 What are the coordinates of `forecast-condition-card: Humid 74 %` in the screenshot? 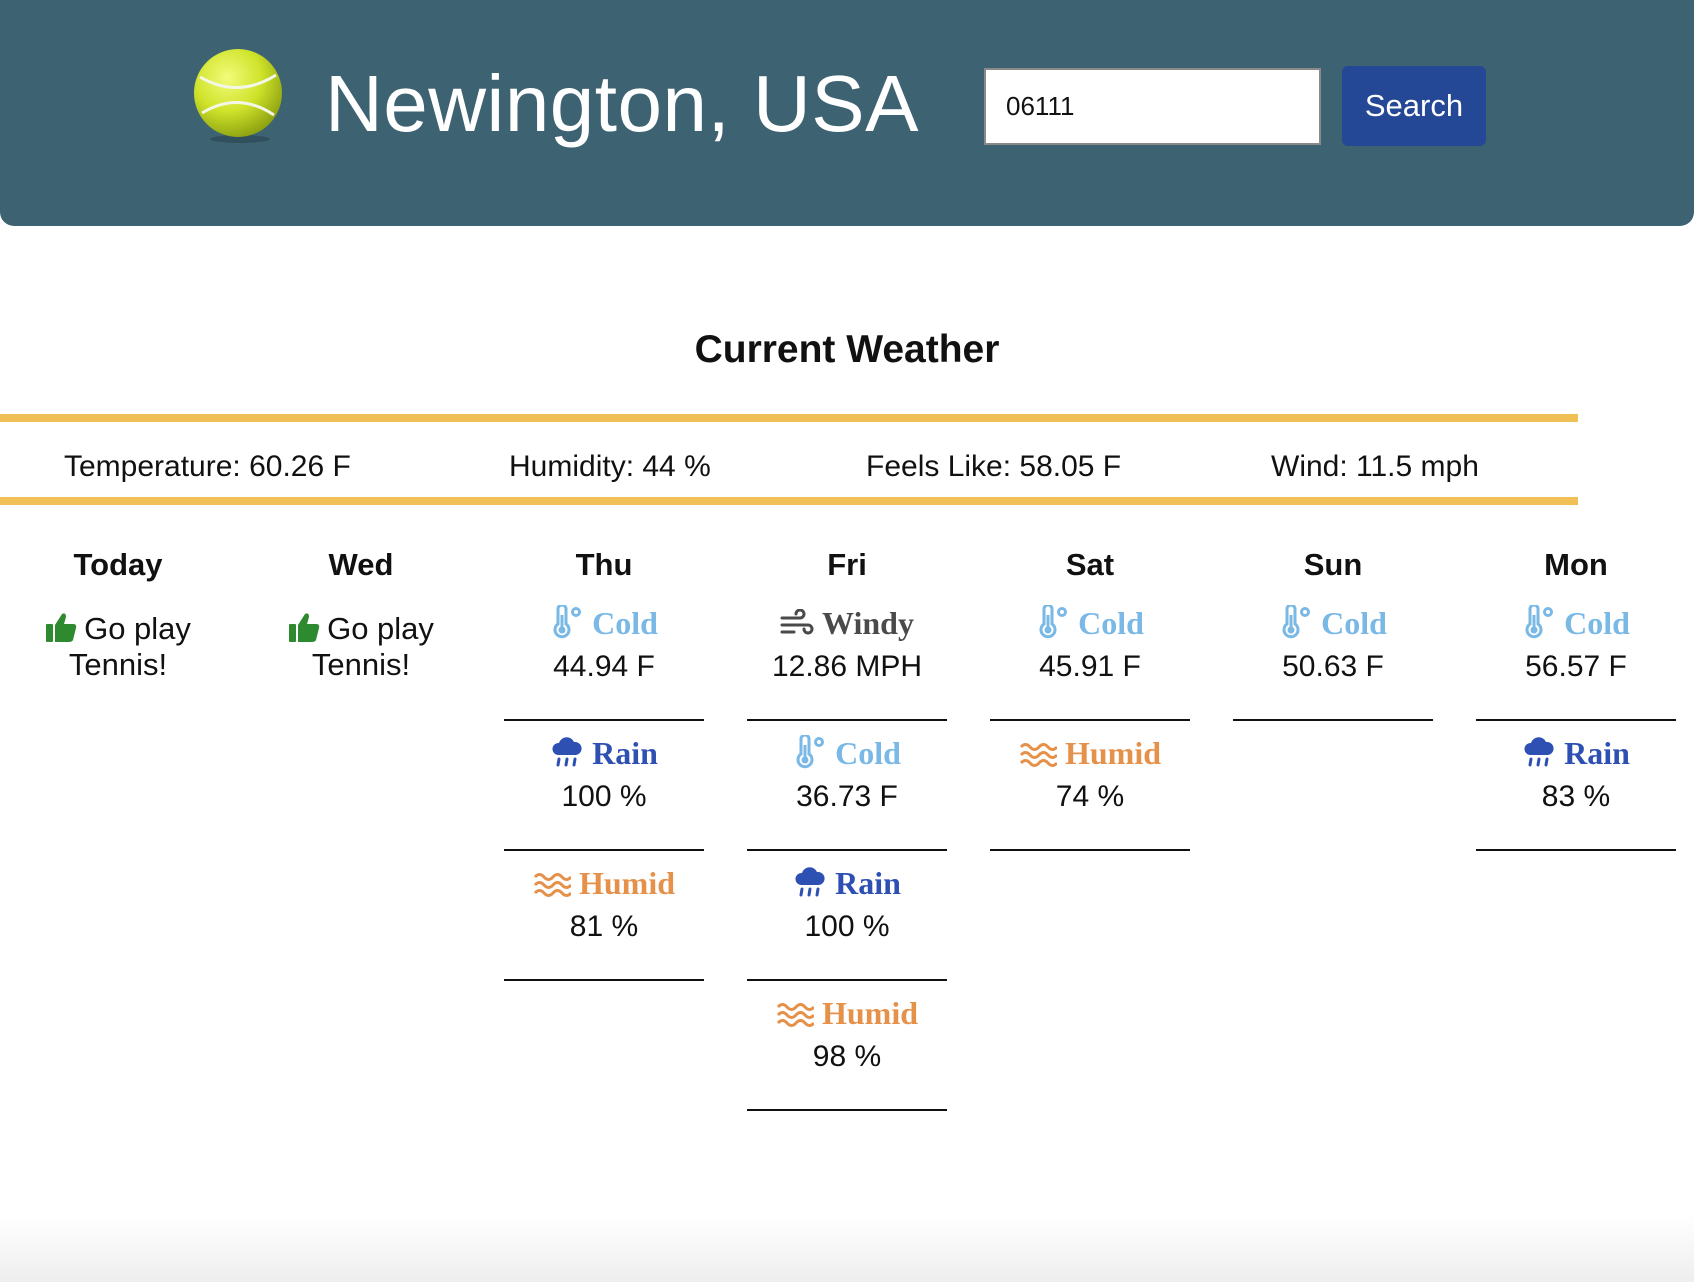 It's located at (1090, 786).